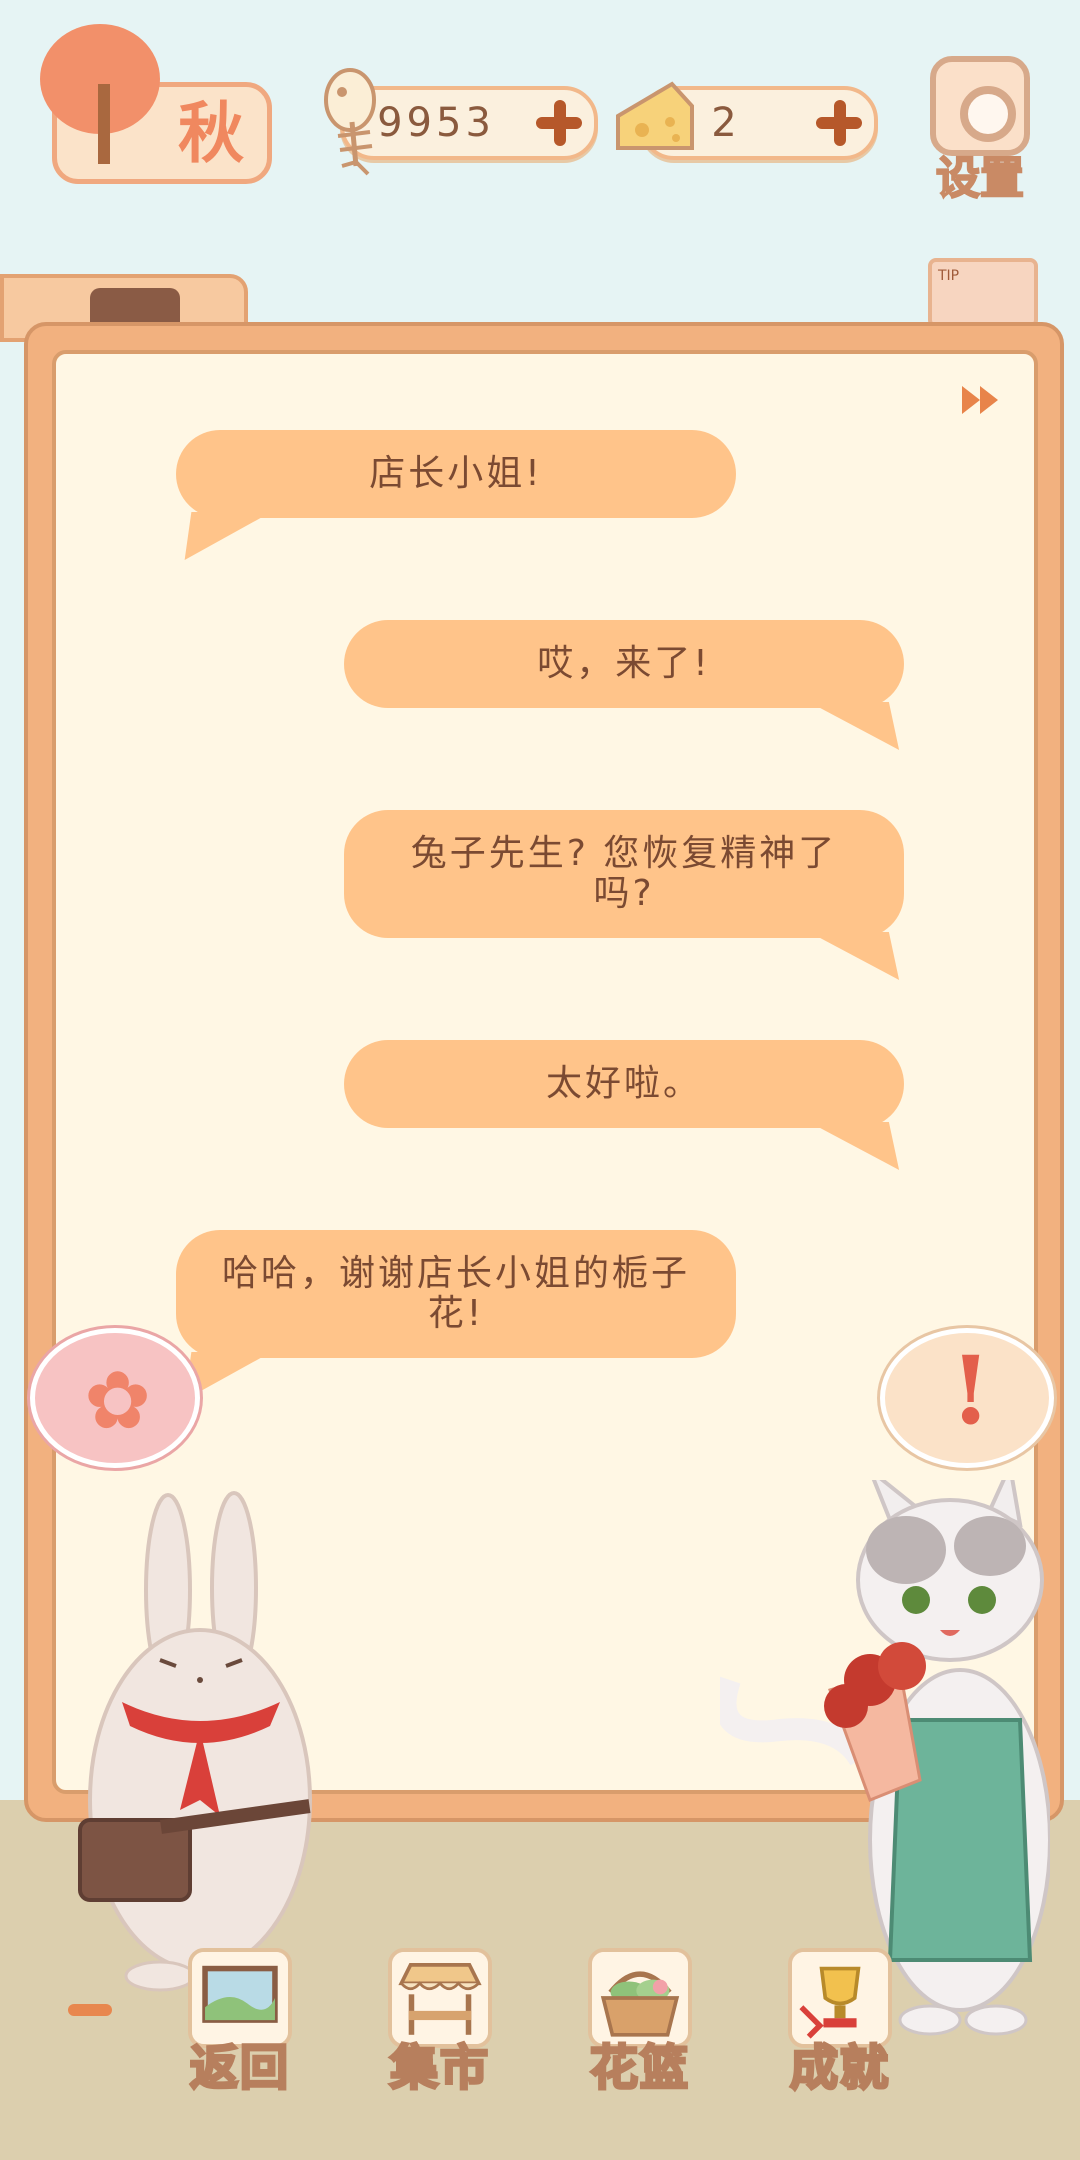 The width and height of the screenshot is (1080, 2160). What do you see at coordinates (624, 685) in the screenshot?
I see `dialogue-bubble: 哎，来了!` at bounding box center [624, 685].